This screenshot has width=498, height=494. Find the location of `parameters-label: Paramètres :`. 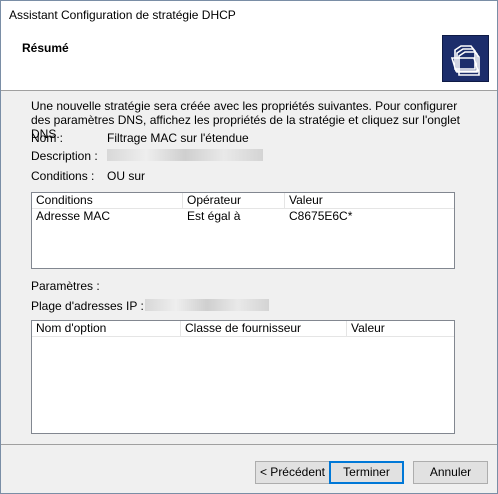

parameters-label: Paramètres : is located at coordinates (65, 286).